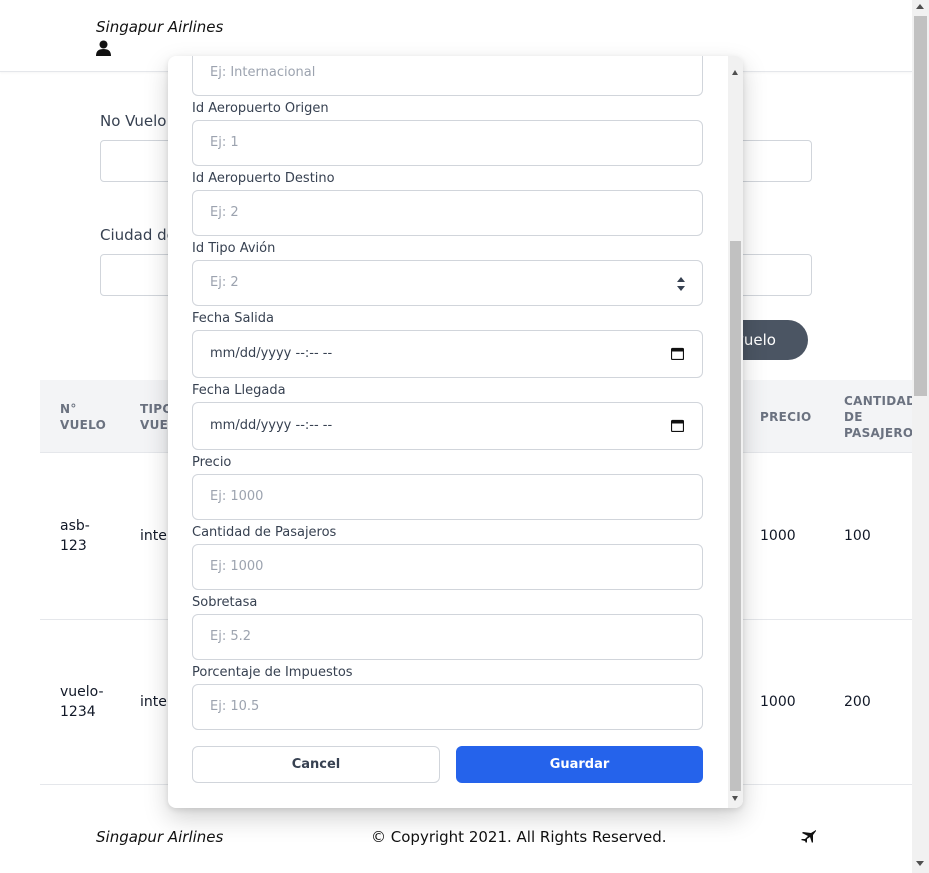 Image resolution: width=929 pixels, height=873 pixels. I want to click on impuestos-input: Ej: 10.5, so click(447, 707).